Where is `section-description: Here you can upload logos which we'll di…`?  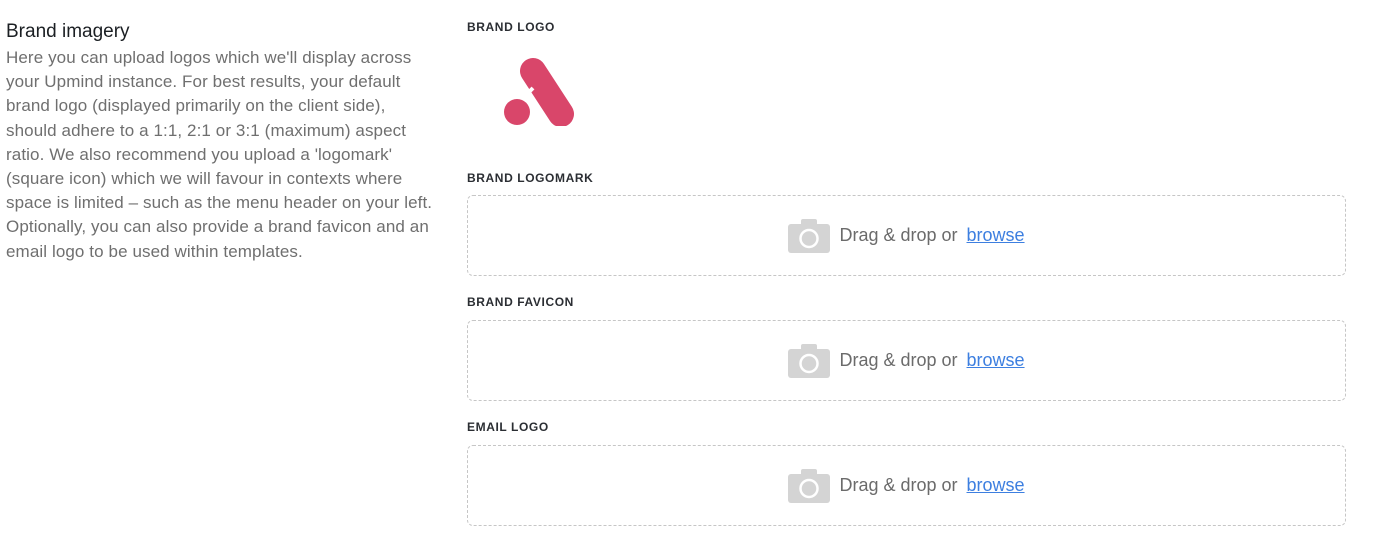 section-description: Here you can upload logos which we'll di… is located at coordinates (219, 154).